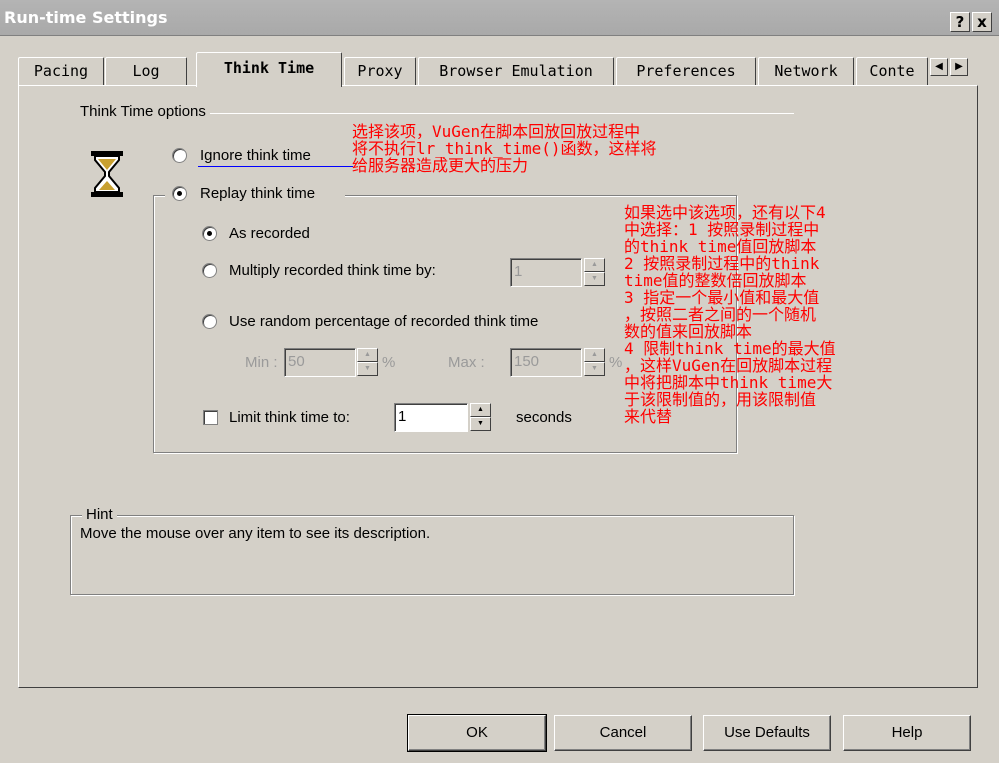 This screenshot has width=999, height=763. I want to click on cancel-button: Cancel, so click(623, 733).